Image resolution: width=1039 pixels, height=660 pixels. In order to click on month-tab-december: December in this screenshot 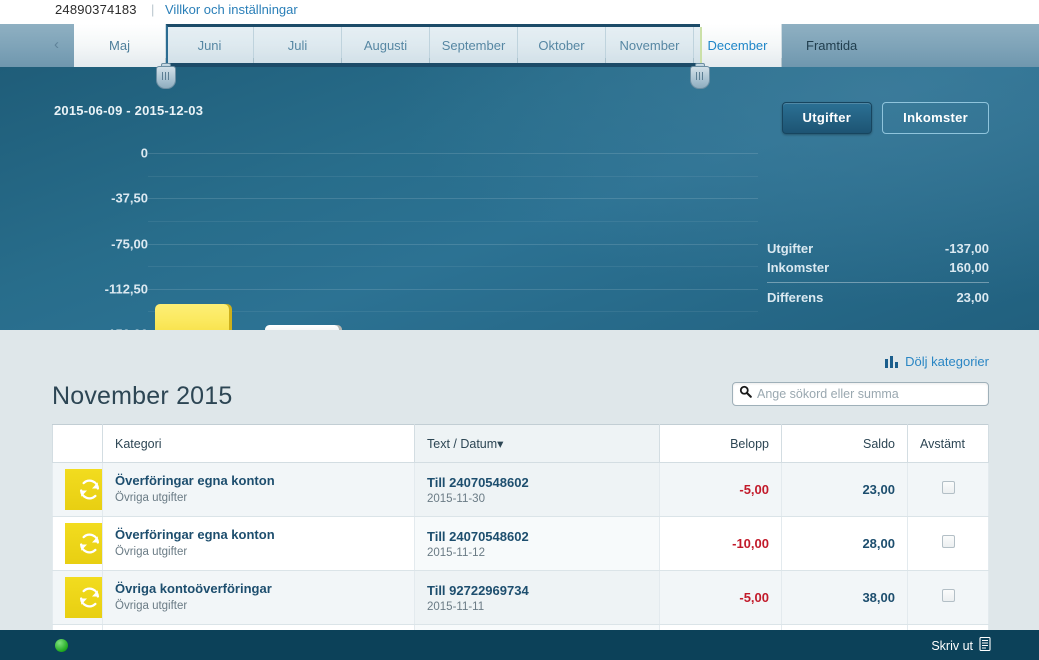, I will do `click(738, 45)`.